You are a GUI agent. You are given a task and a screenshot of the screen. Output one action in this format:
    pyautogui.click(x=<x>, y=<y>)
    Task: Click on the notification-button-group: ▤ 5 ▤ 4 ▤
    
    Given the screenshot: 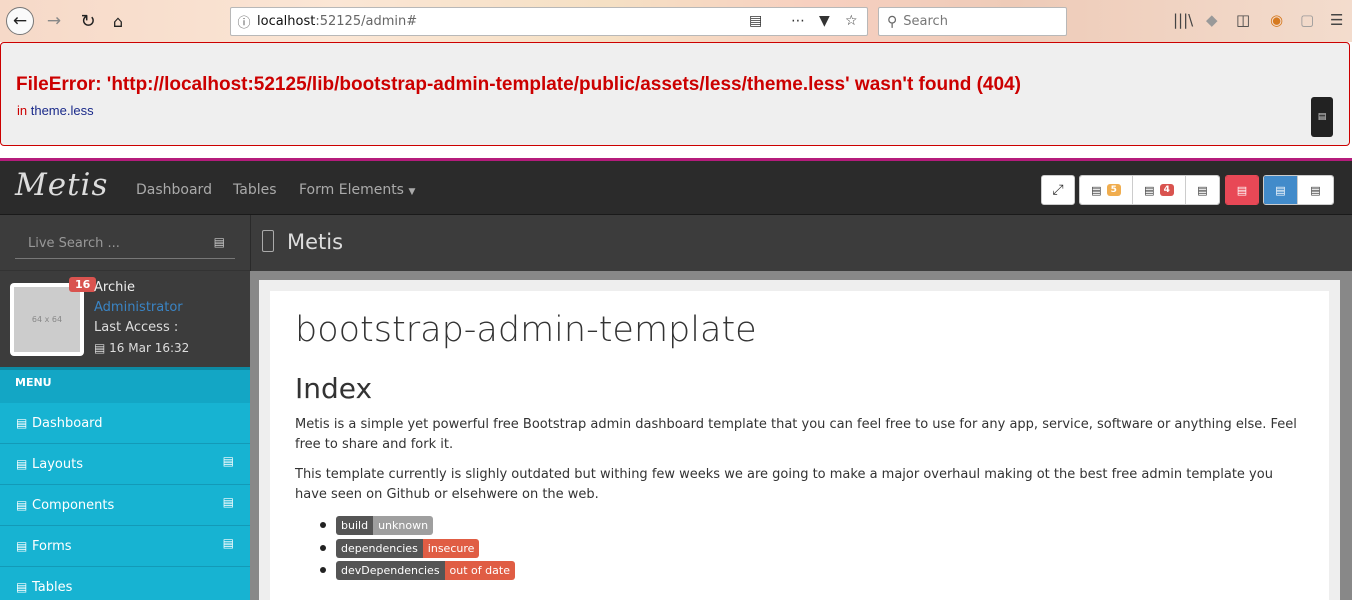 What is the action you would take?
    pyautogui.click(x=1149, y=190)
    